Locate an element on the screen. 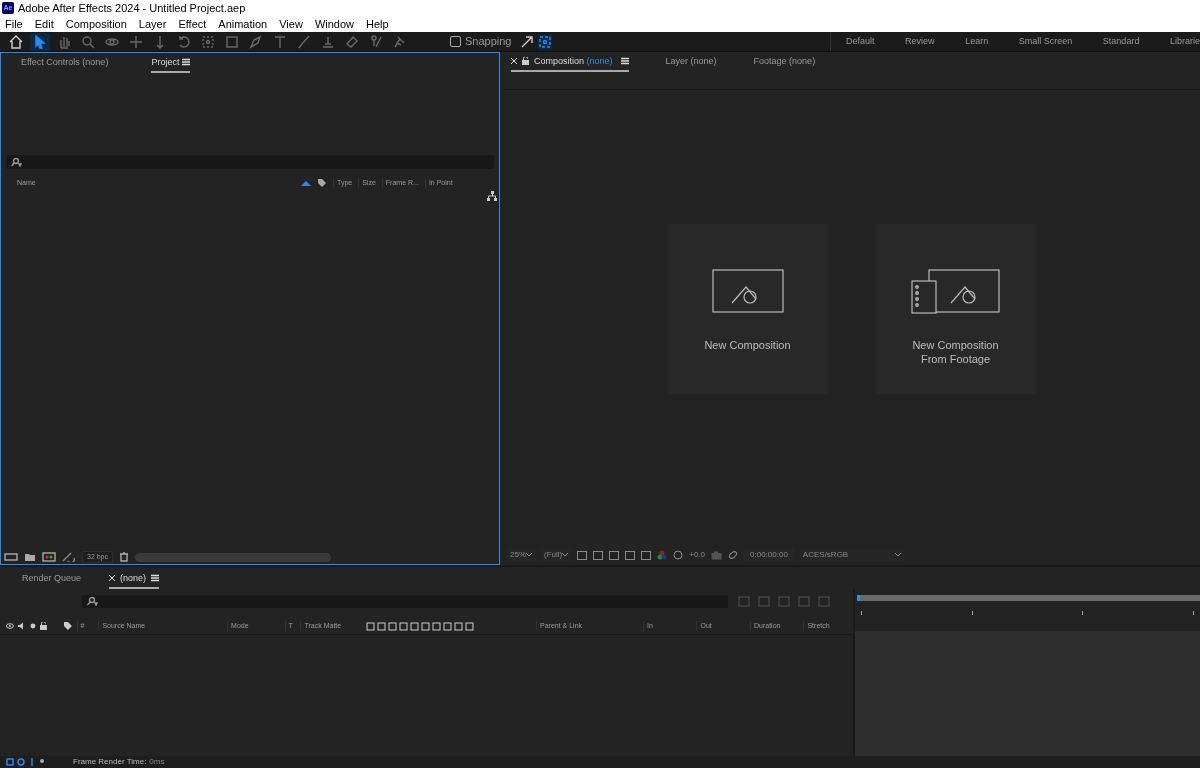  rotate-icon is located at coordinates (184, 41).